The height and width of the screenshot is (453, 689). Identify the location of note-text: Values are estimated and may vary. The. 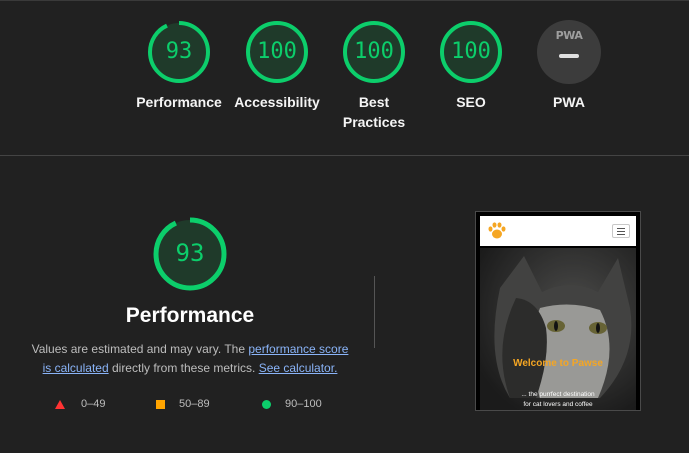
(140, 349).